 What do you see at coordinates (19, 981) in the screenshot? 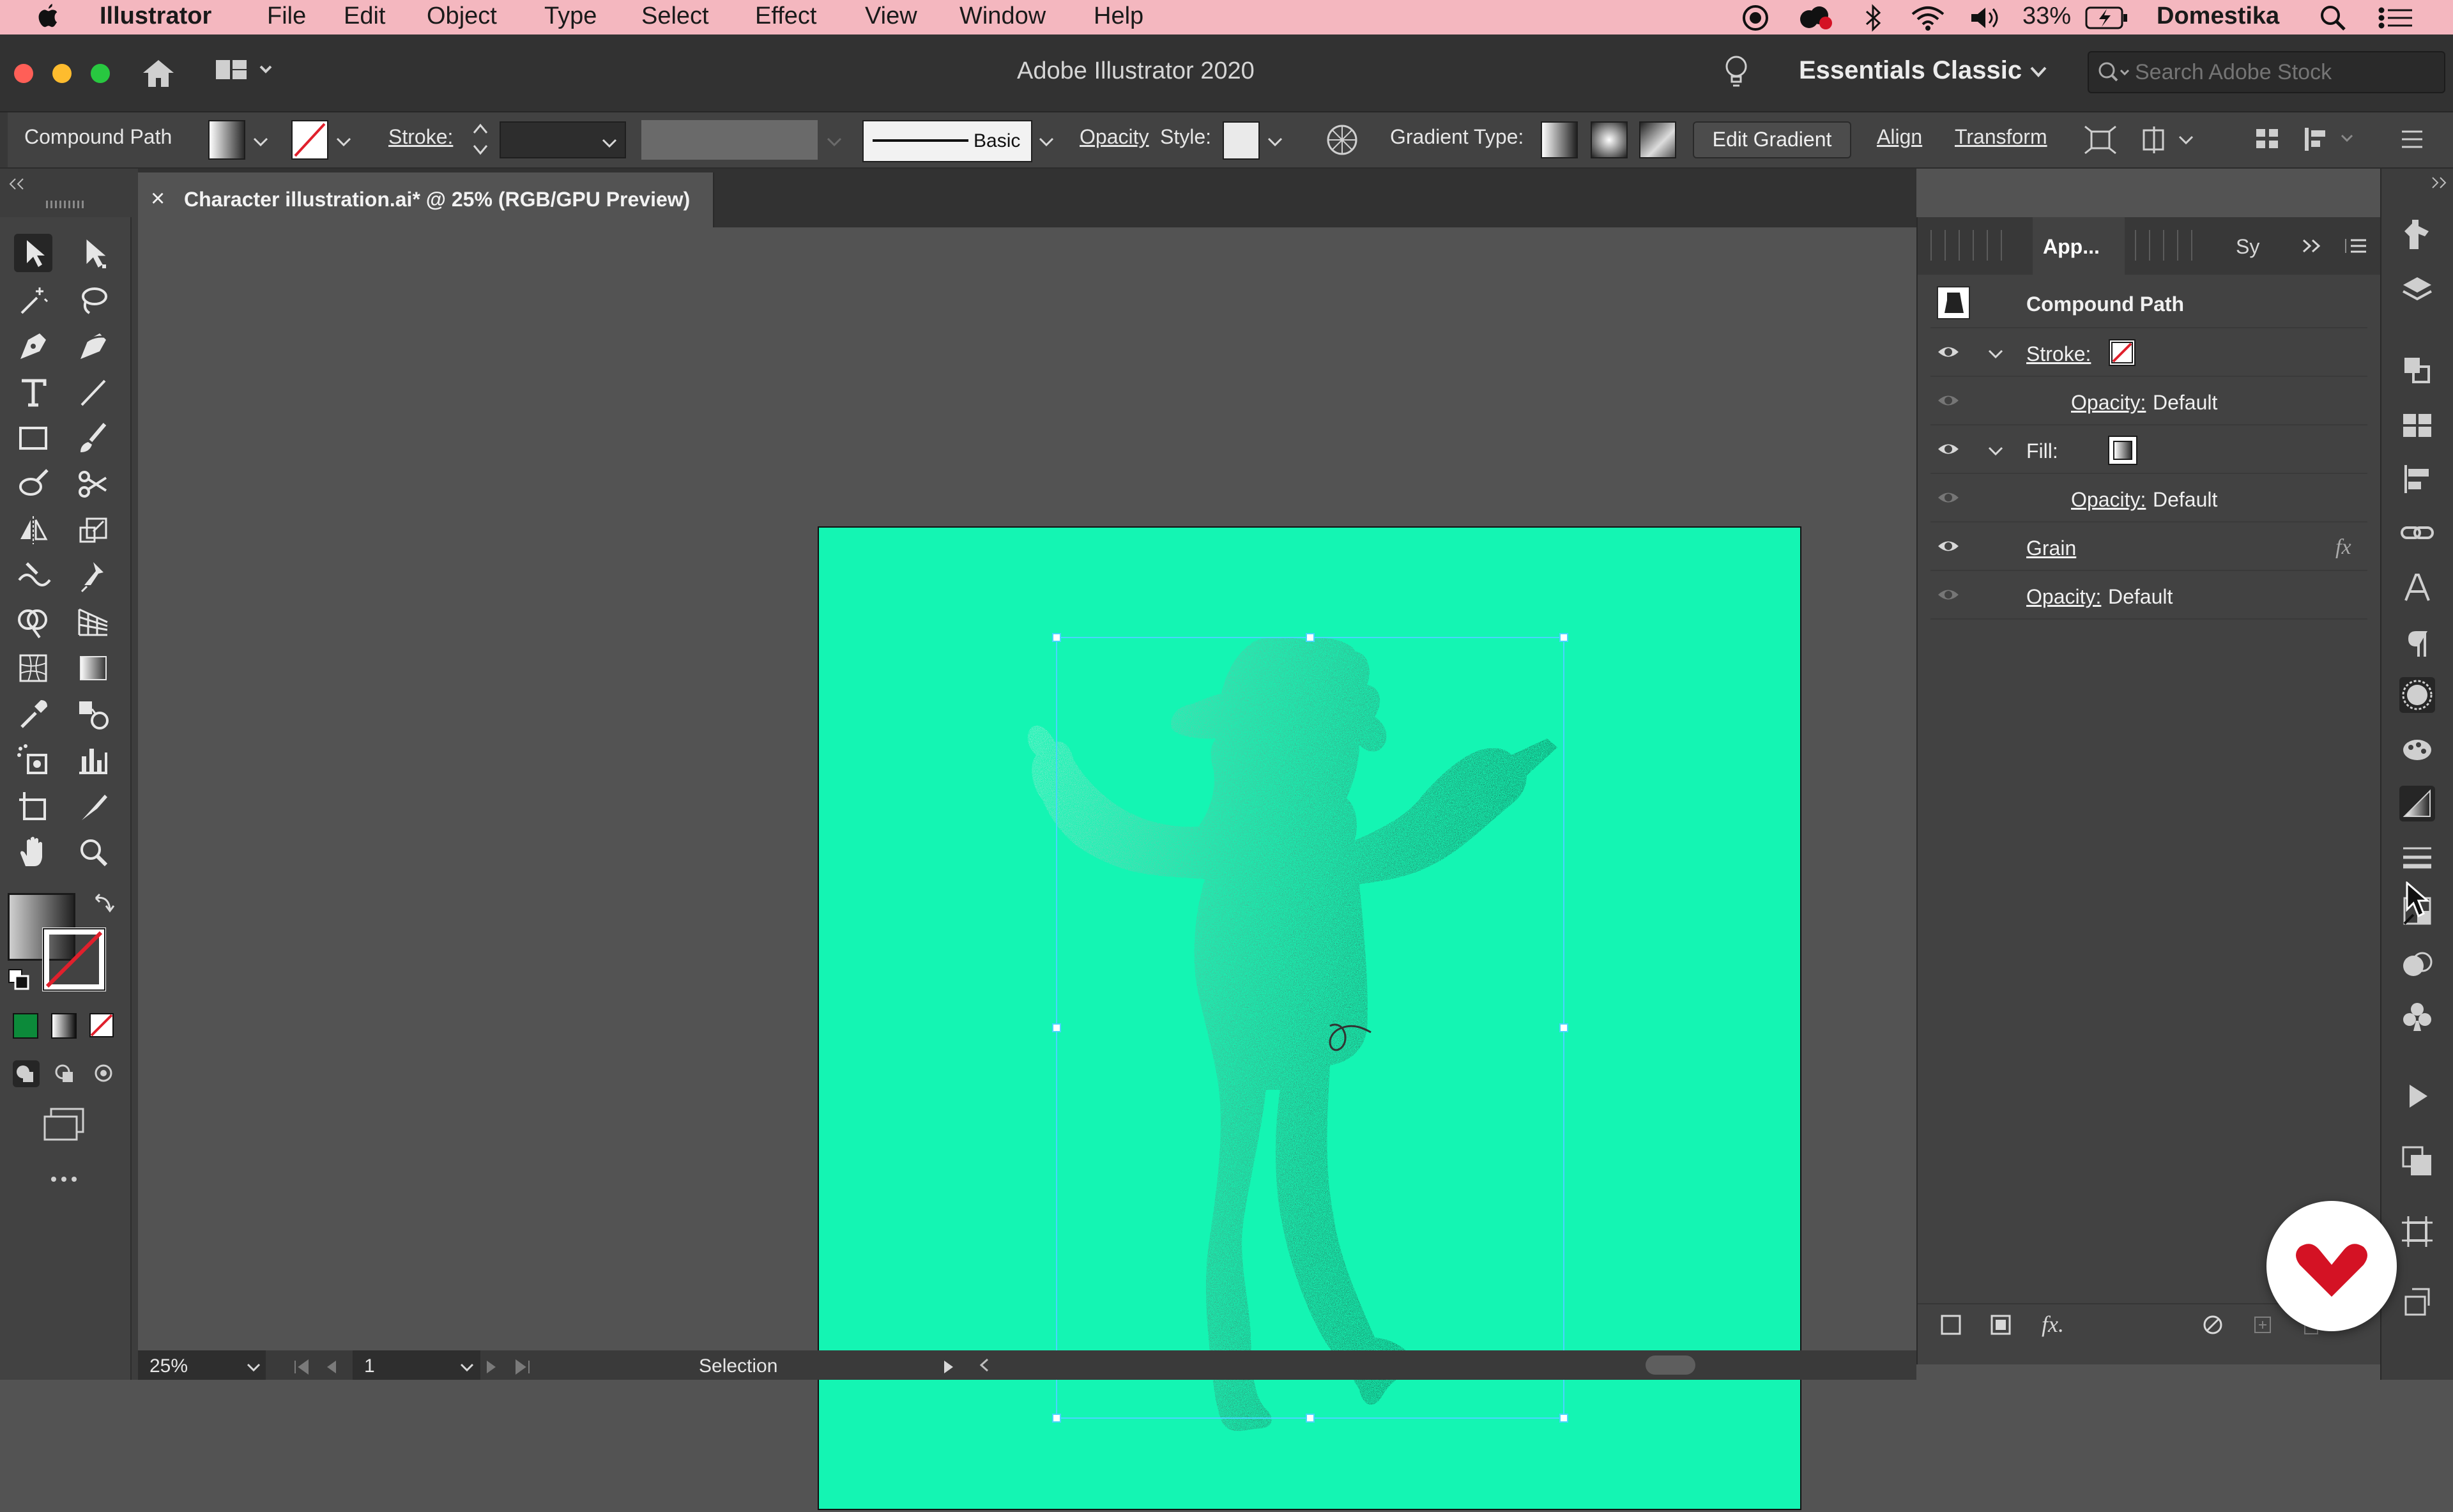
I see `default-fill-stroke-icon` at bounding box center [19, 981].